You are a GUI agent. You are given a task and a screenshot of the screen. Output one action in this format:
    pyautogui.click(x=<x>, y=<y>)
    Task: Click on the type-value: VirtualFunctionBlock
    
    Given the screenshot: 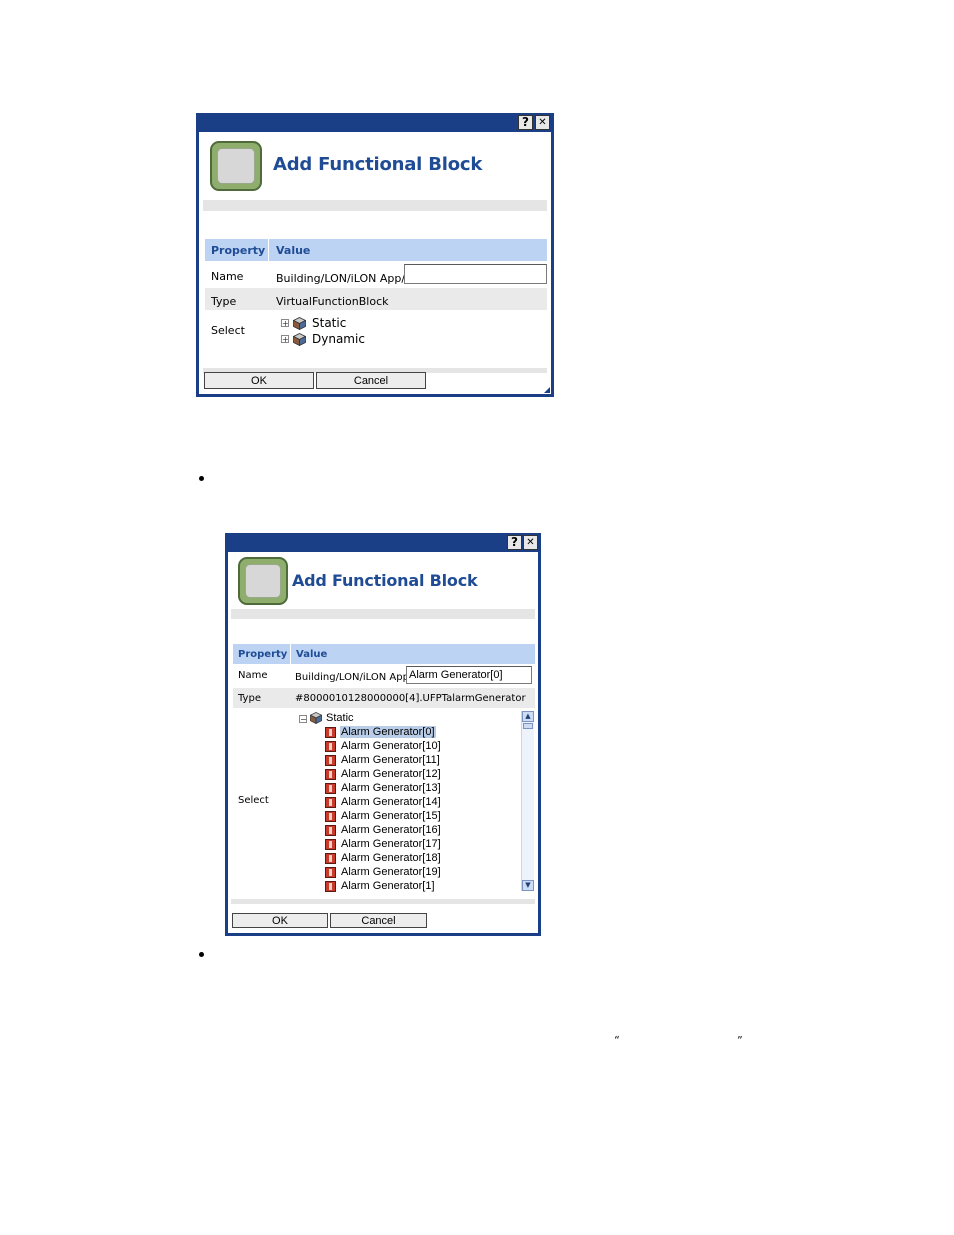 What is the action you would take?
    pyautogui.click(x=332, y=301)
    